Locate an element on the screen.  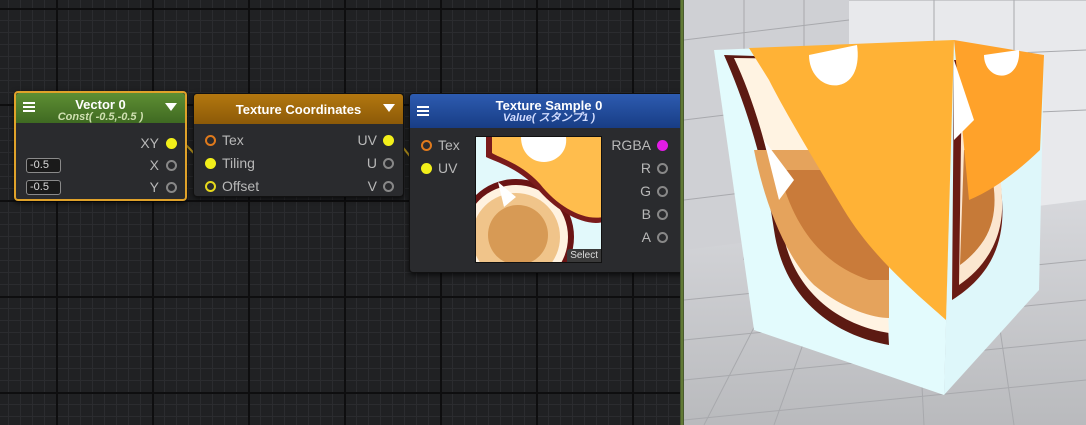
port-label: G is located at coordinates (645, 191).